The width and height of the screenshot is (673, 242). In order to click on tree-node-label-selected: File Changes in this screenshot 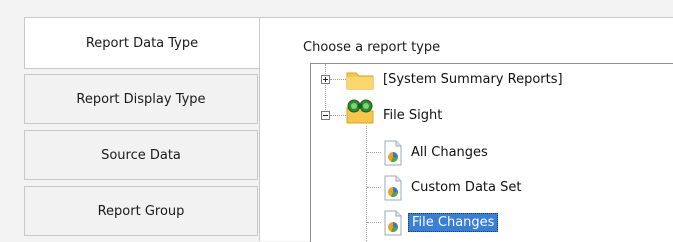, I will do `click(453, 222)`.